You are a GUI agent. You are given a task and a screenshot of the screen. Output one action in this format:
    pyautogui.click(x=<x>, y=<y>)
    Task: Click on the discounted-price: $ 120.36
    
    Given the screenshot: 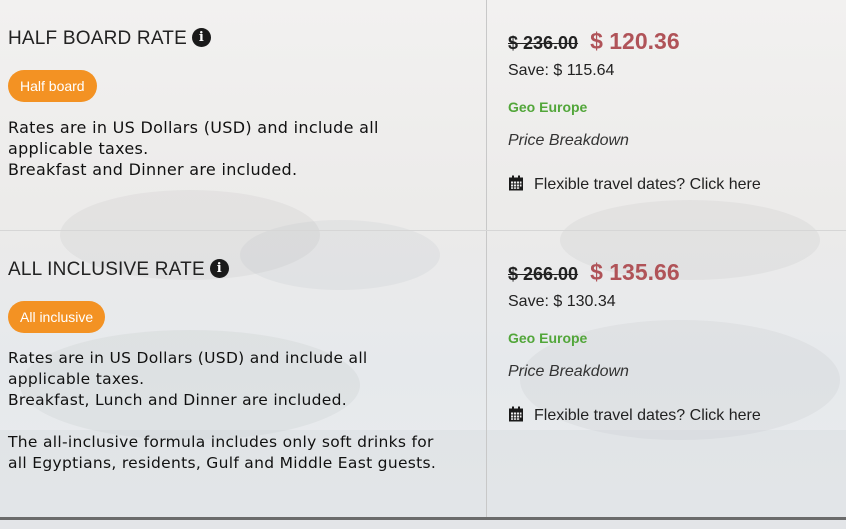 What is the action you would take?
    pyautogui.click(x=635, y=41)
    